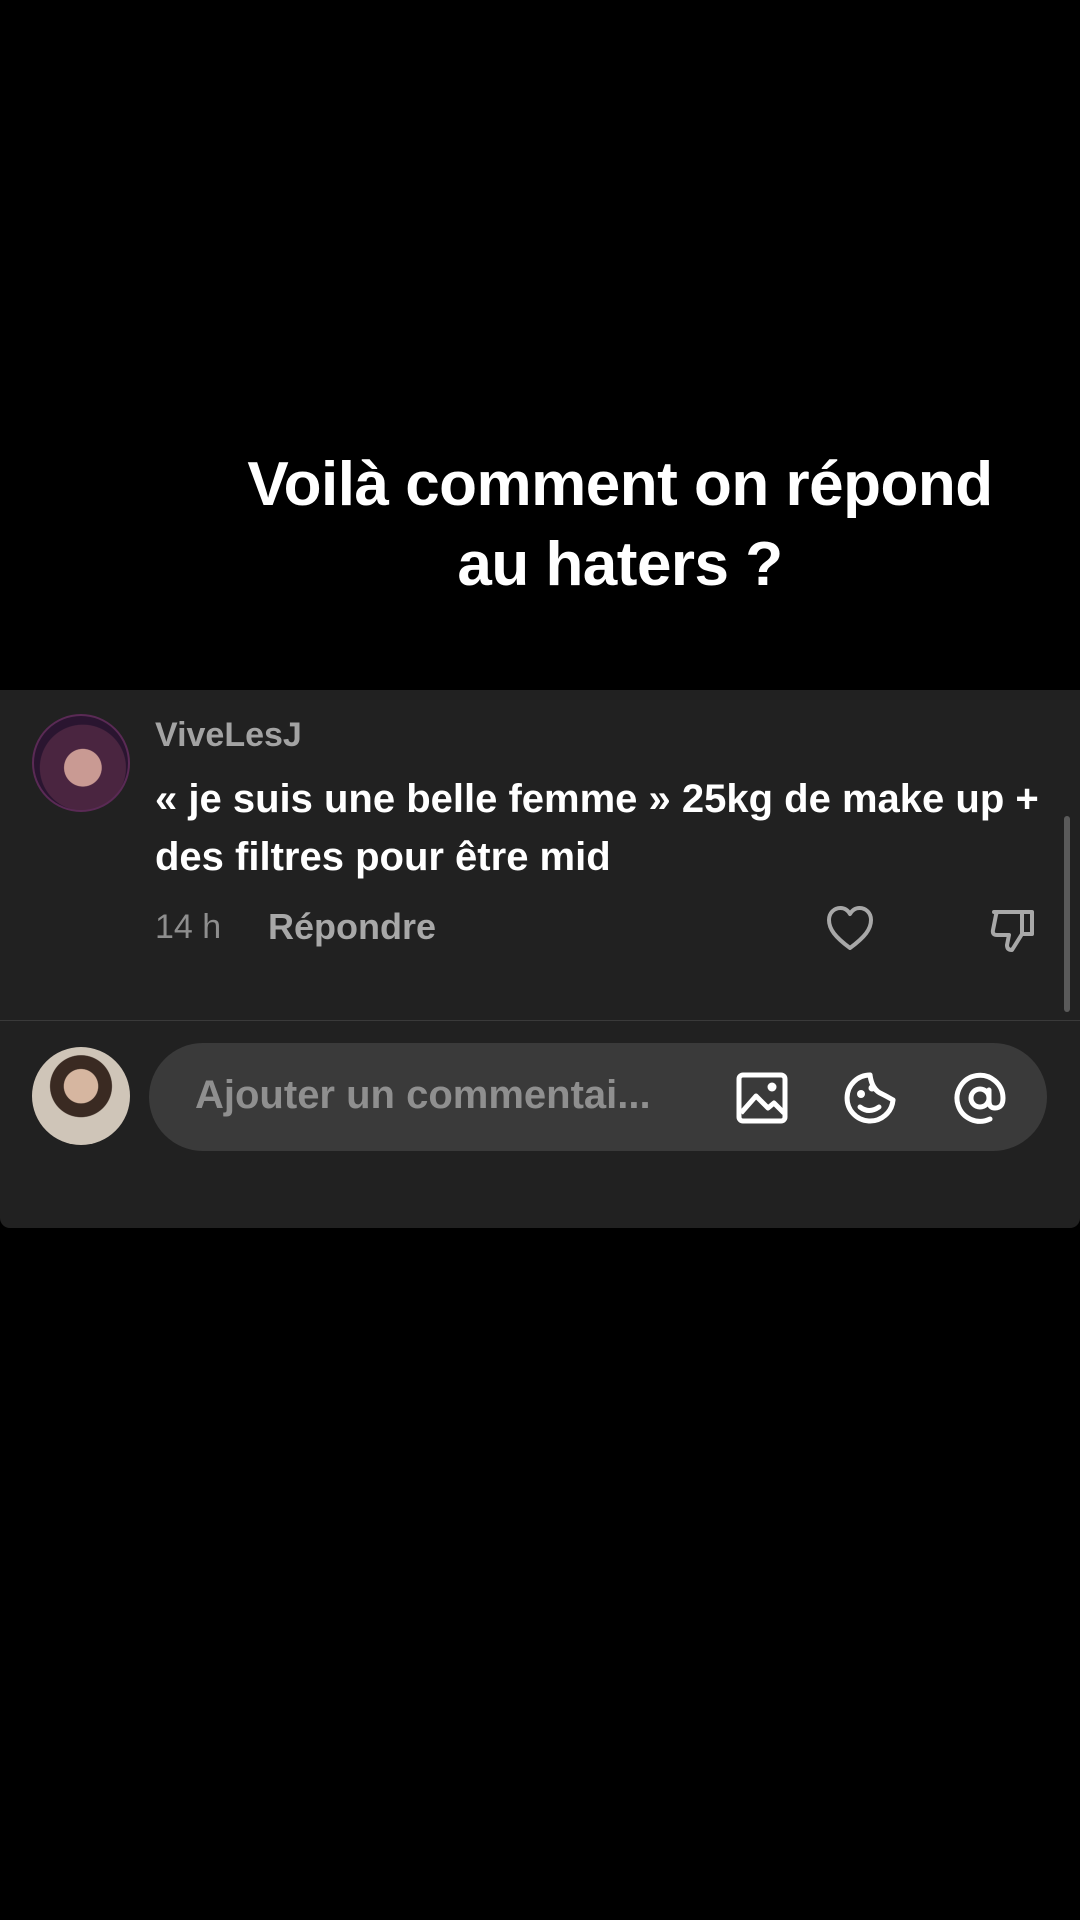  Describe the element at coordinates (188, 927) in the screenshot. I see `comment-timestamp: 14 h` at that location.